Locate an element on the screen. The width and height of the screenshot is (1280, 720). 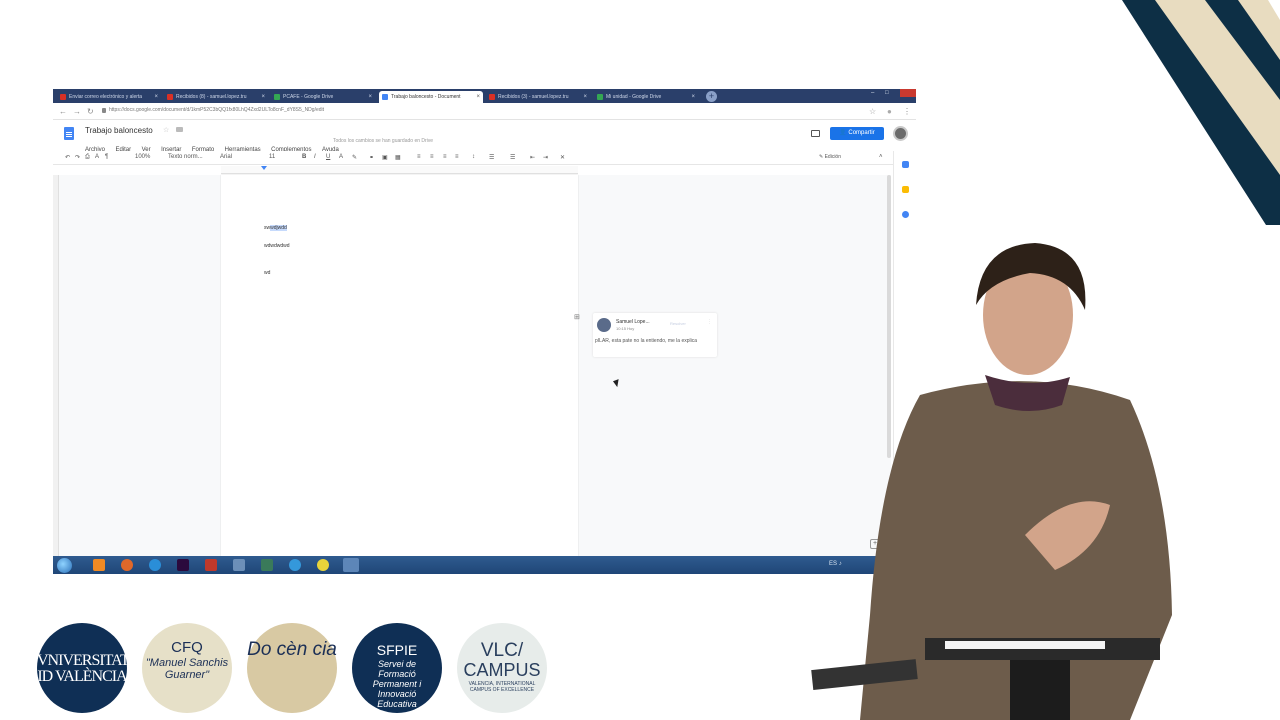
resolve-button: Resolver is located at coordinates (678, 323).